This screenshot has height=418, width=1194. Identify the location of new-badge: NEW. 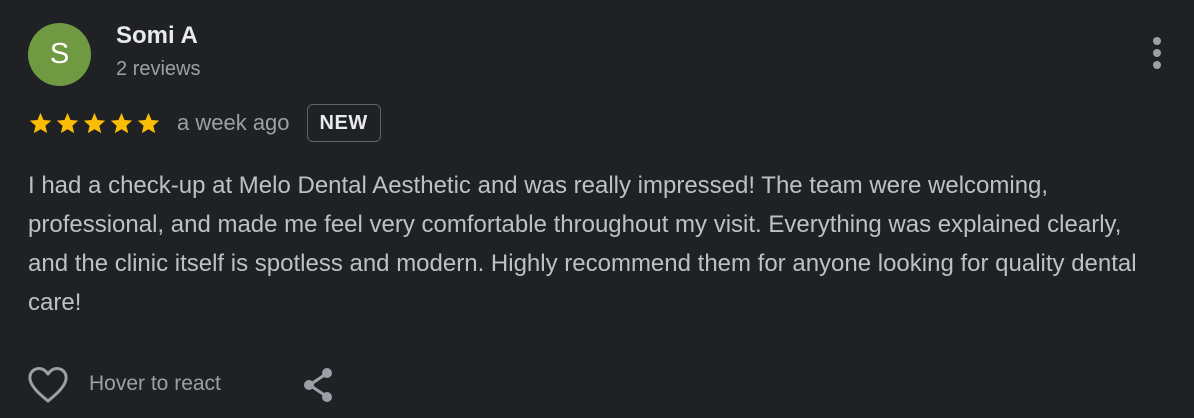
(343, 123).